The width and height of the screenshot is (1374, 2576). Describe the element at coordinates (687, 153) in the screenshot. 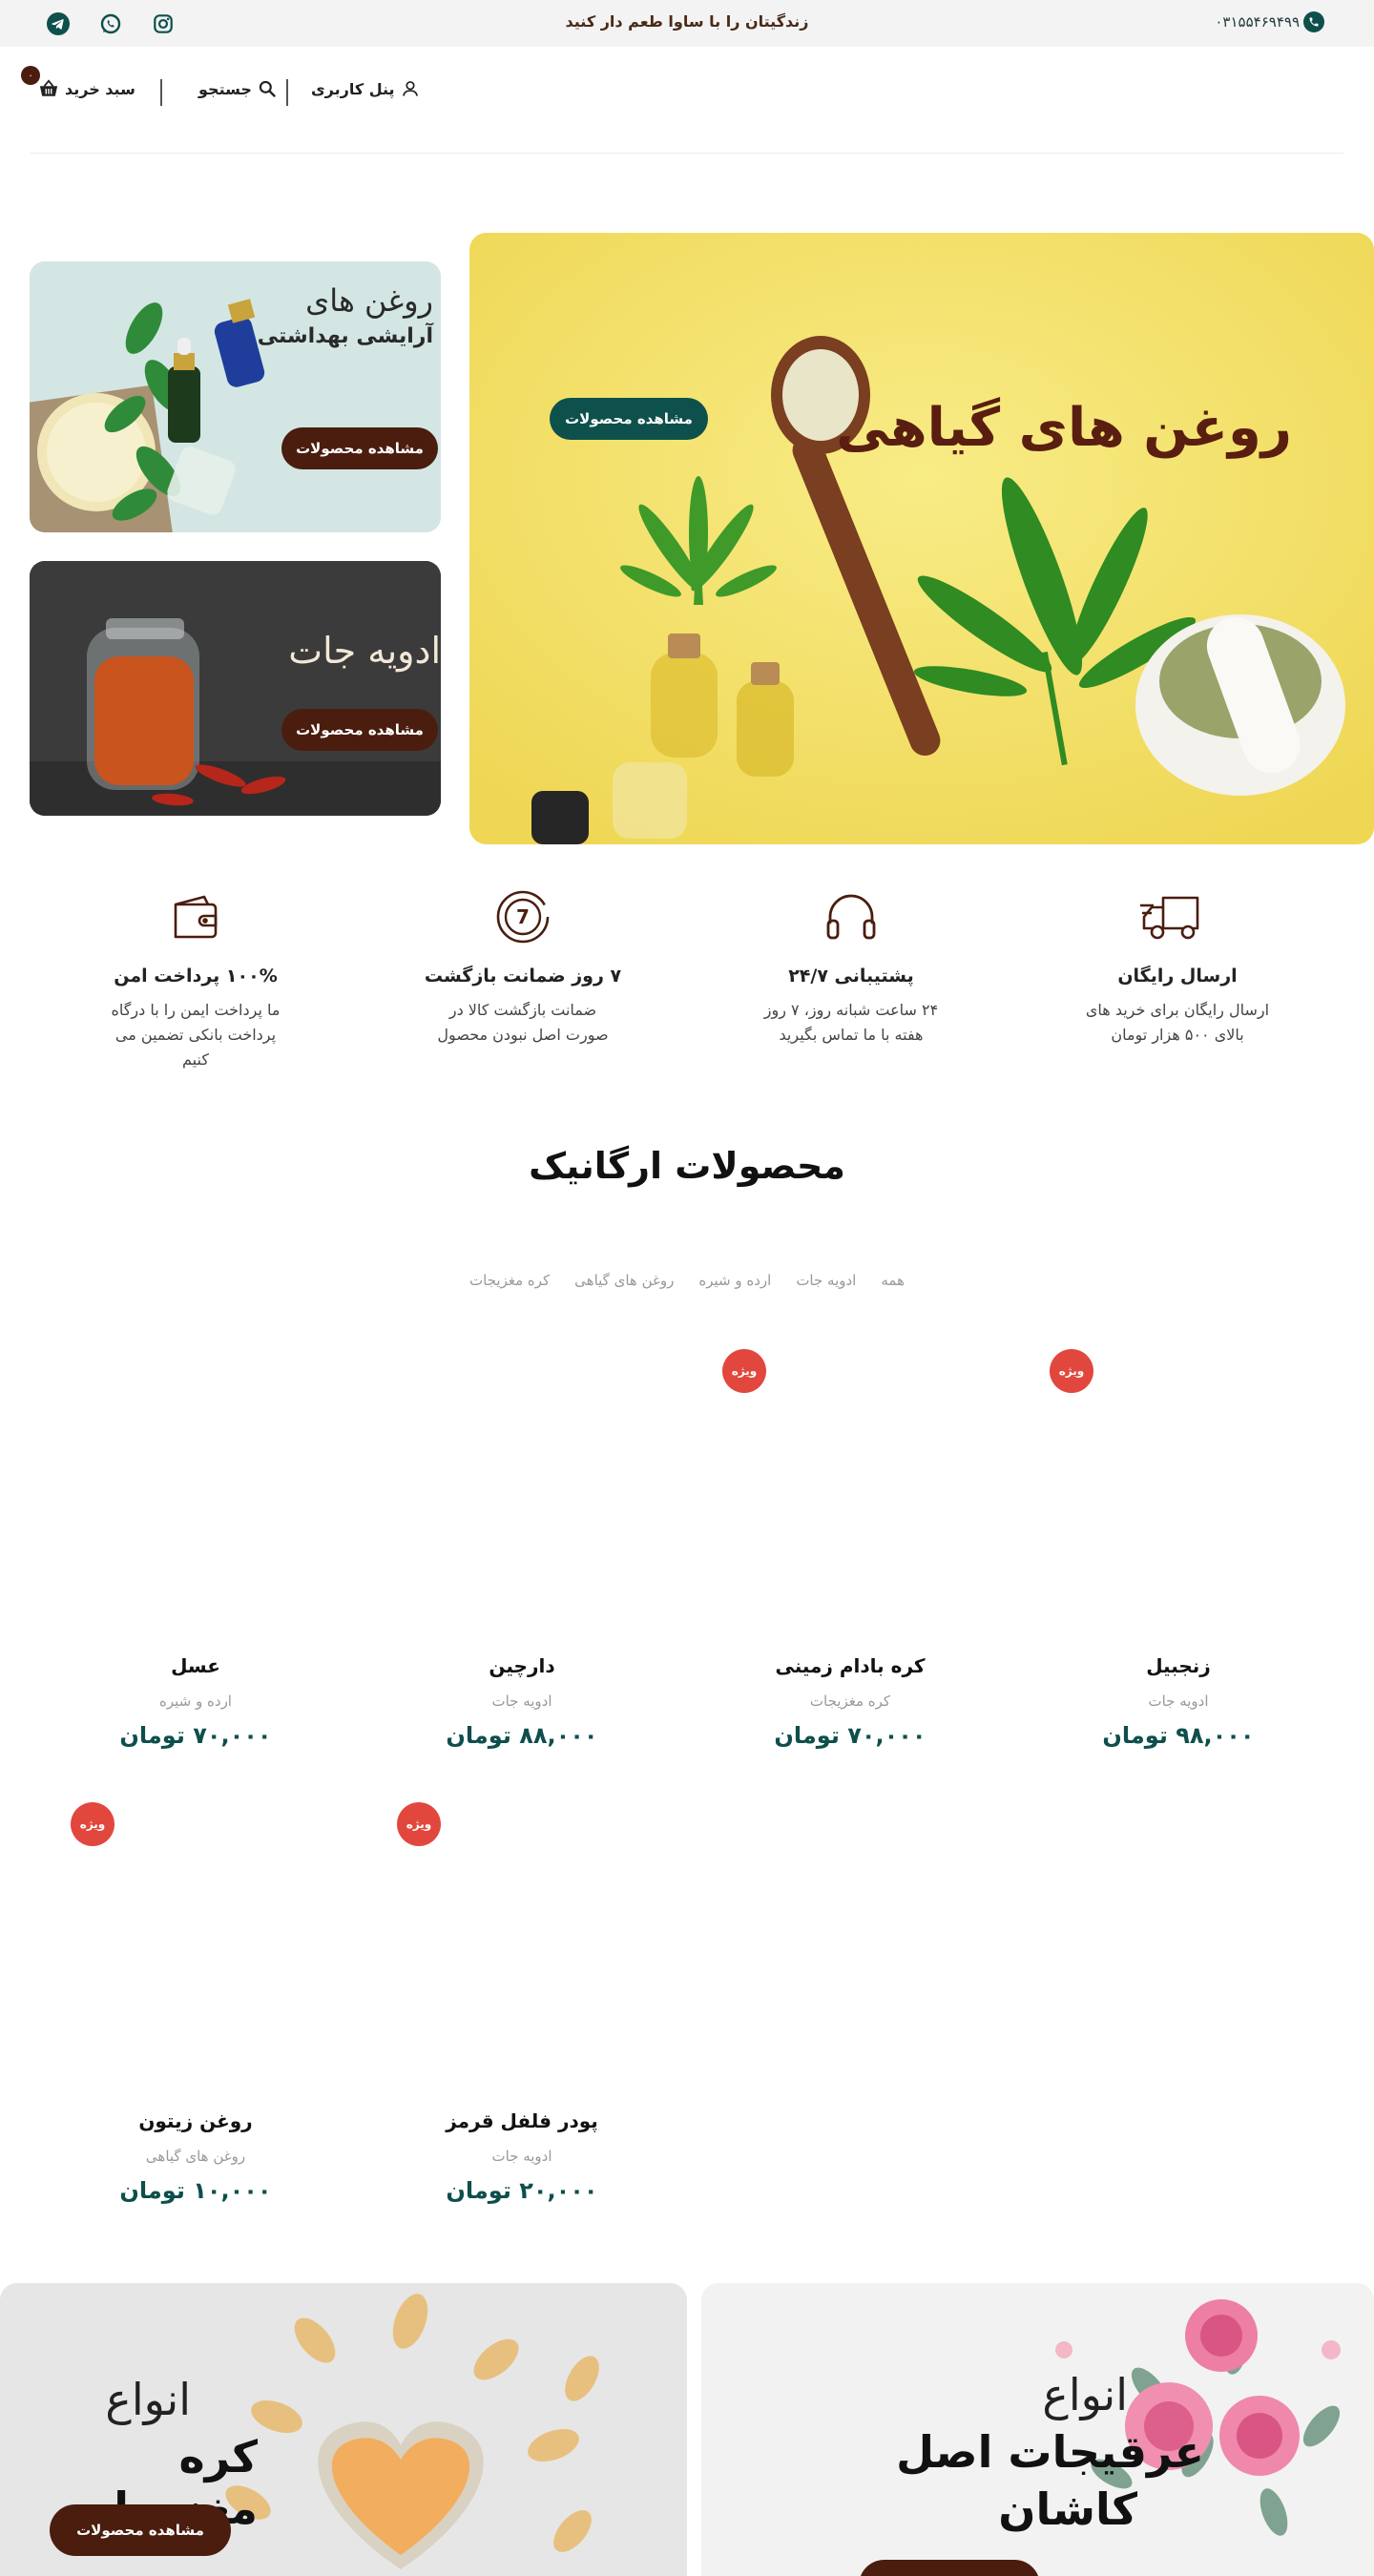

I see `header-separator` at that location.